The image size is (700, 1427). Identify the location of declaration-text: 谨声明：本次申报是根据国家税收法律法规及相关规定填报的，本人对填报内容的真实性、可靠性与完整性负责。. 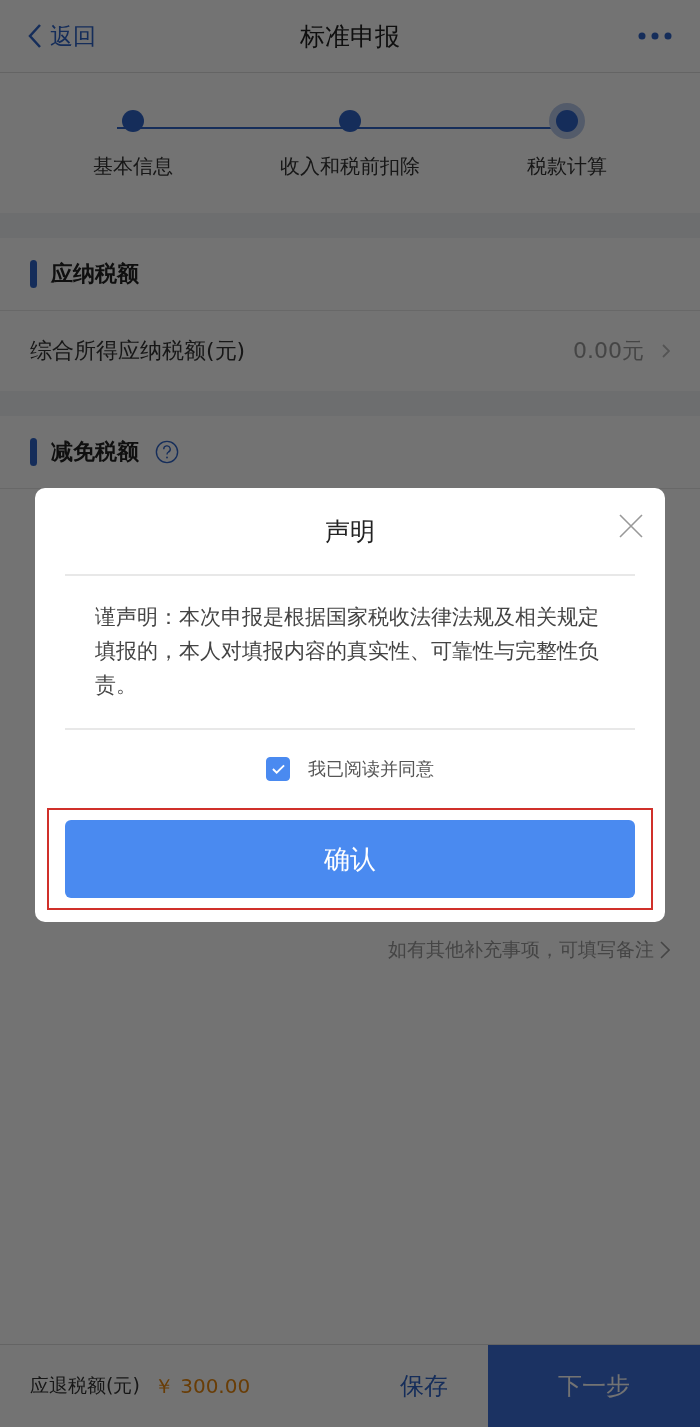
(347, 651).